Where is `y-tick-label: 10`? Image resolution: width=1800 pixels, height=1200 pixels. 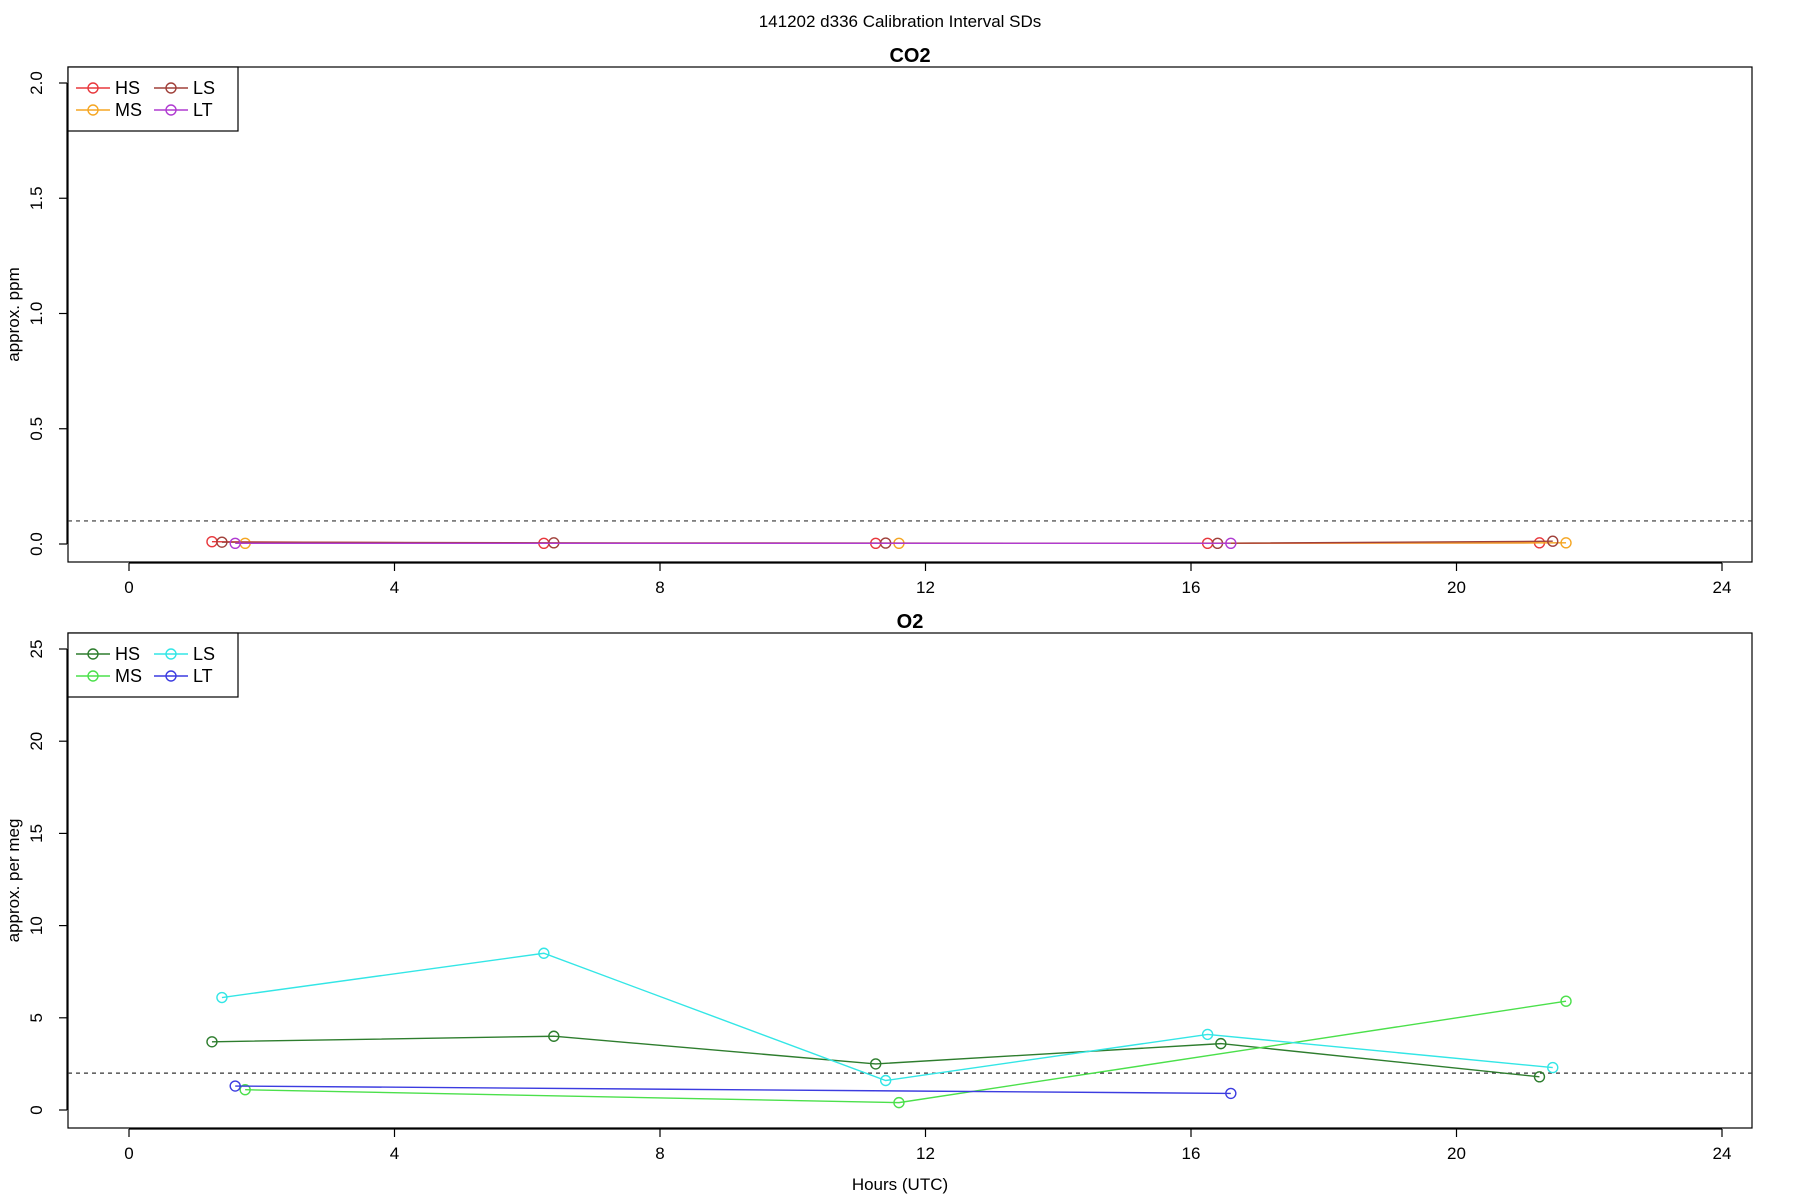 y-tick-label: 10 is located at coordinates (36, 925).